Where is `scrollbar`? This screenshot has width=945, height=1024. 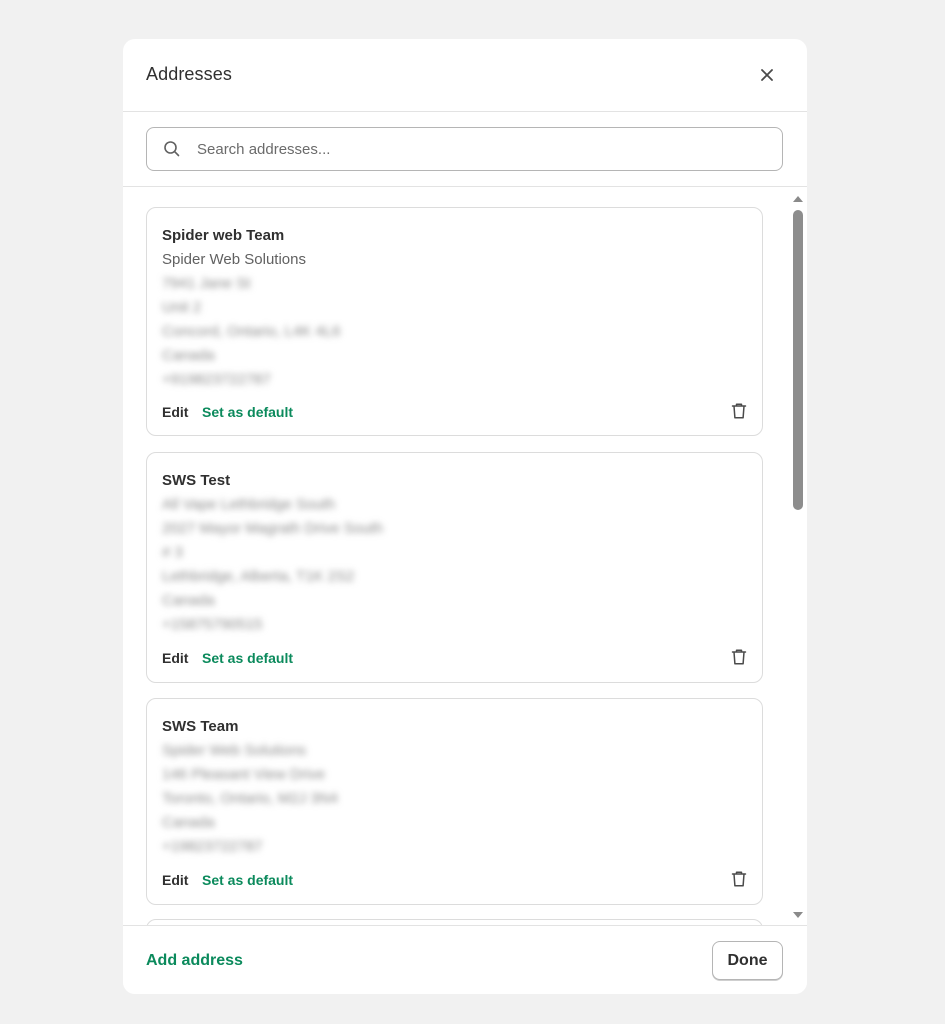
scrollbar is located at coordinates (798, 558).